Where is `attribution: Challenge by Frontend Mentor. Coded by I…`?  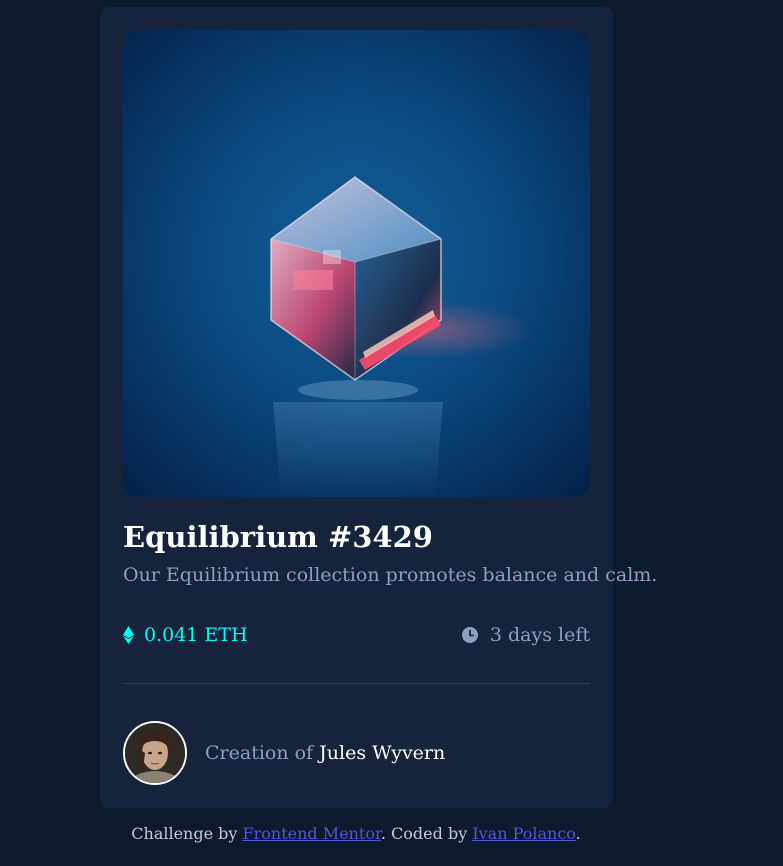
attribution: Challenge by Frontend Mentor. Coded by I… is located at coordinates (356, 833).